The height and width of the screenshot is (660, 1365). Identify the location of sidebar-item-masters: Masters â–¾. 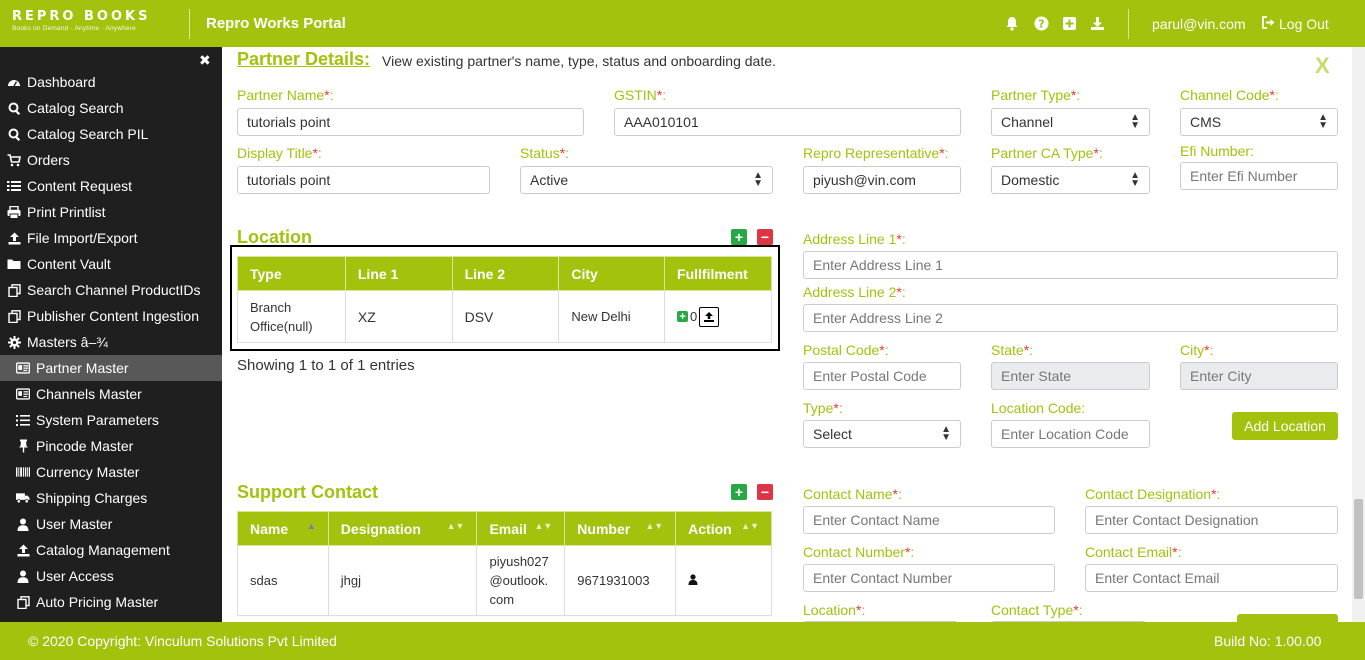
(111, 342).